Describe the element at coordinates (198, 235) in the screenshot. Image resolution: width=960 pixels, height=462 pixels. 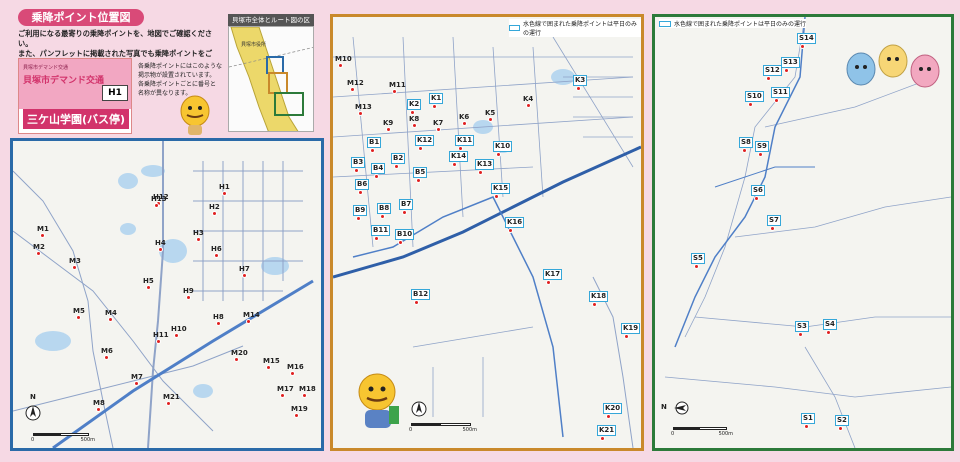
I see `stop-marker-h3: H3` at that location.